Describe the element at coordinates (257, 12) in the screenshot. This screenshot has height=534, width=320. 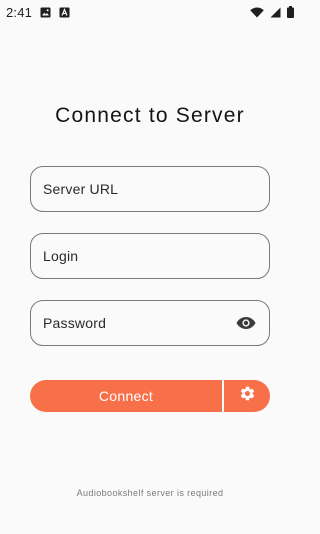
I see `wifi-icon` at that location.